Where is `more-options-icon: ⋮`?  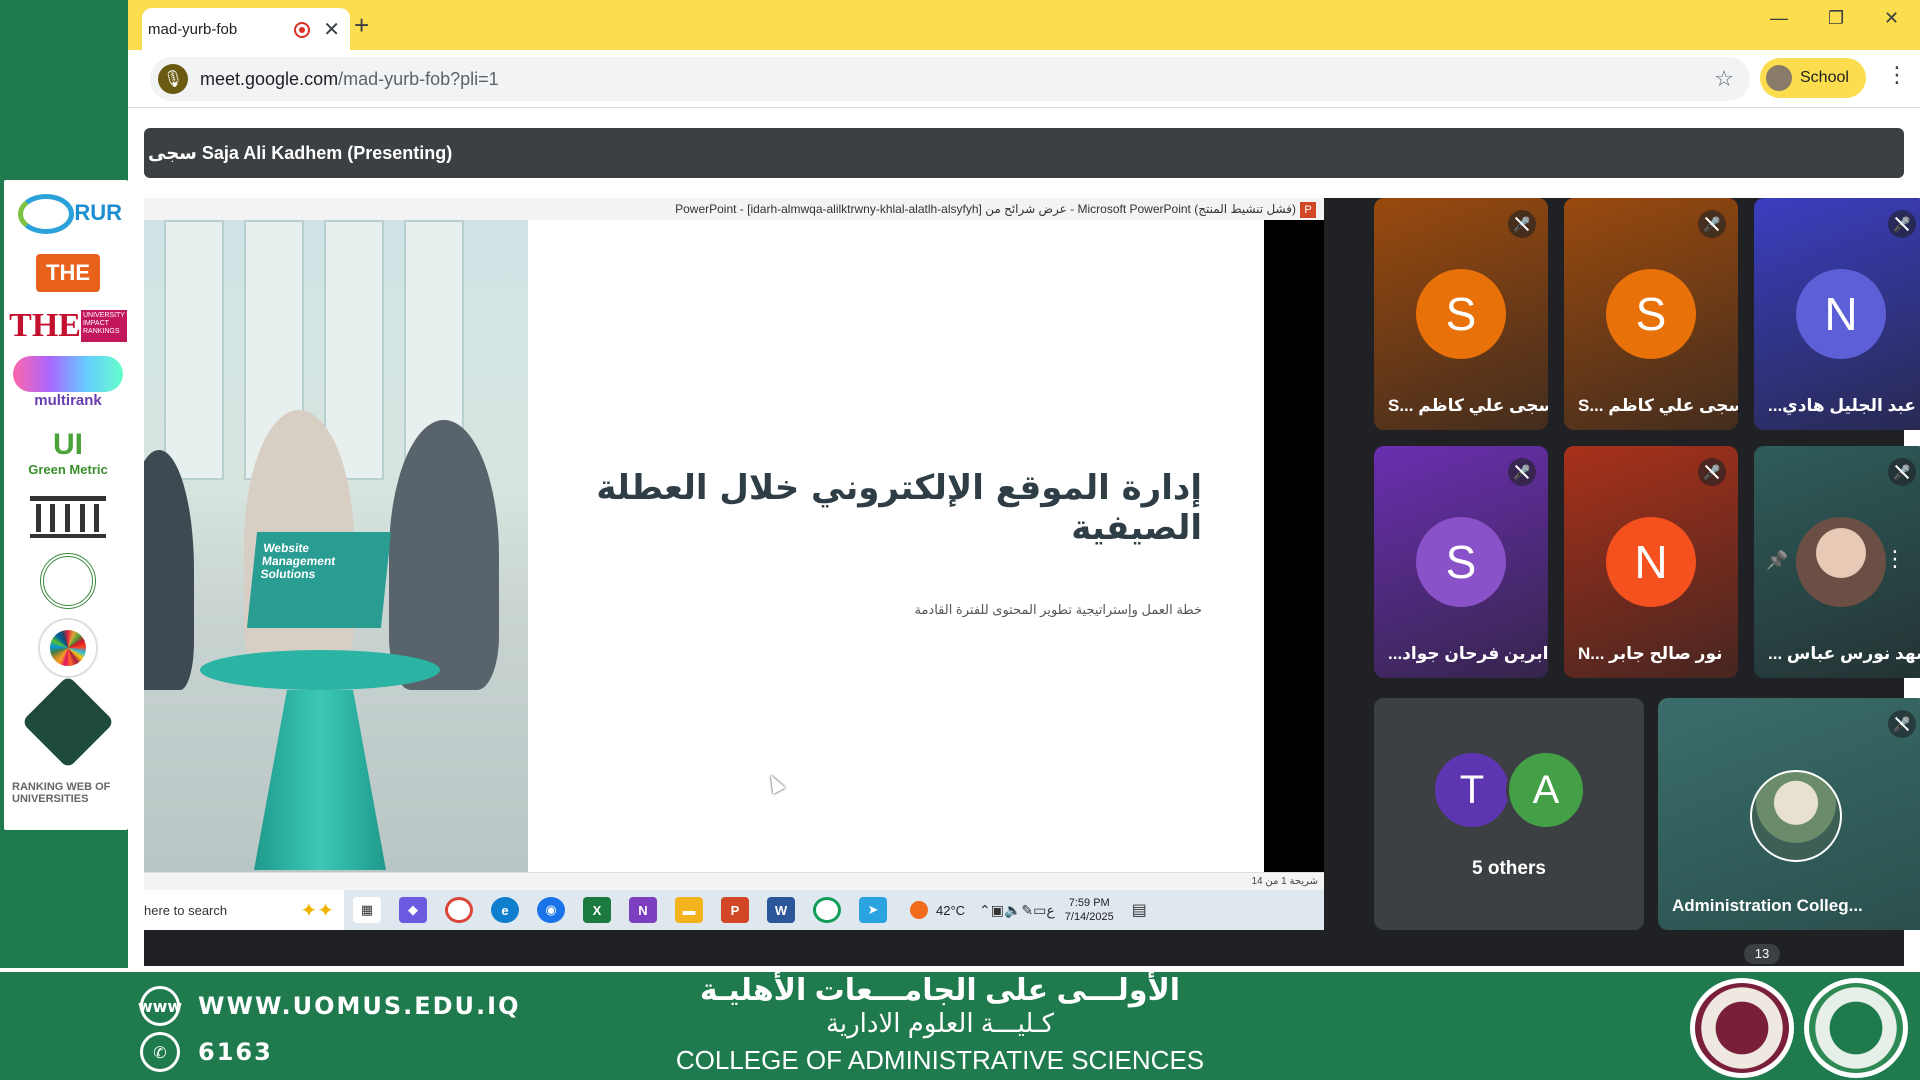 more-options-icon: ⋮ is located at coordinates (1895, 559).